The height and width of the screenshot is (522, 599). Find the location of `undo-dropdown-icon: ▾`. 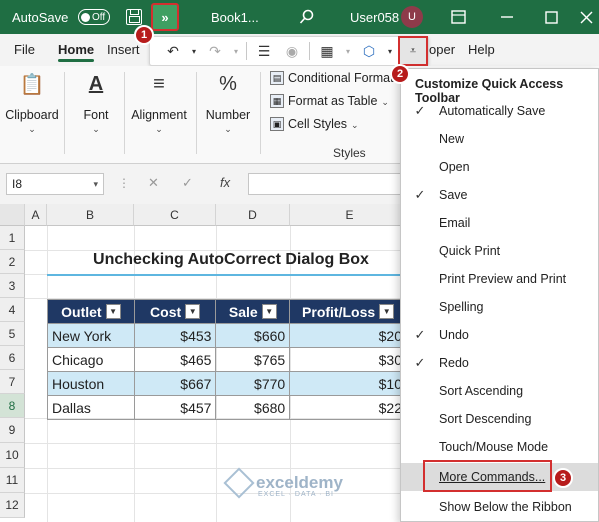

undo-dropdown-icon: ▾ is located at coordinates (194, 51).